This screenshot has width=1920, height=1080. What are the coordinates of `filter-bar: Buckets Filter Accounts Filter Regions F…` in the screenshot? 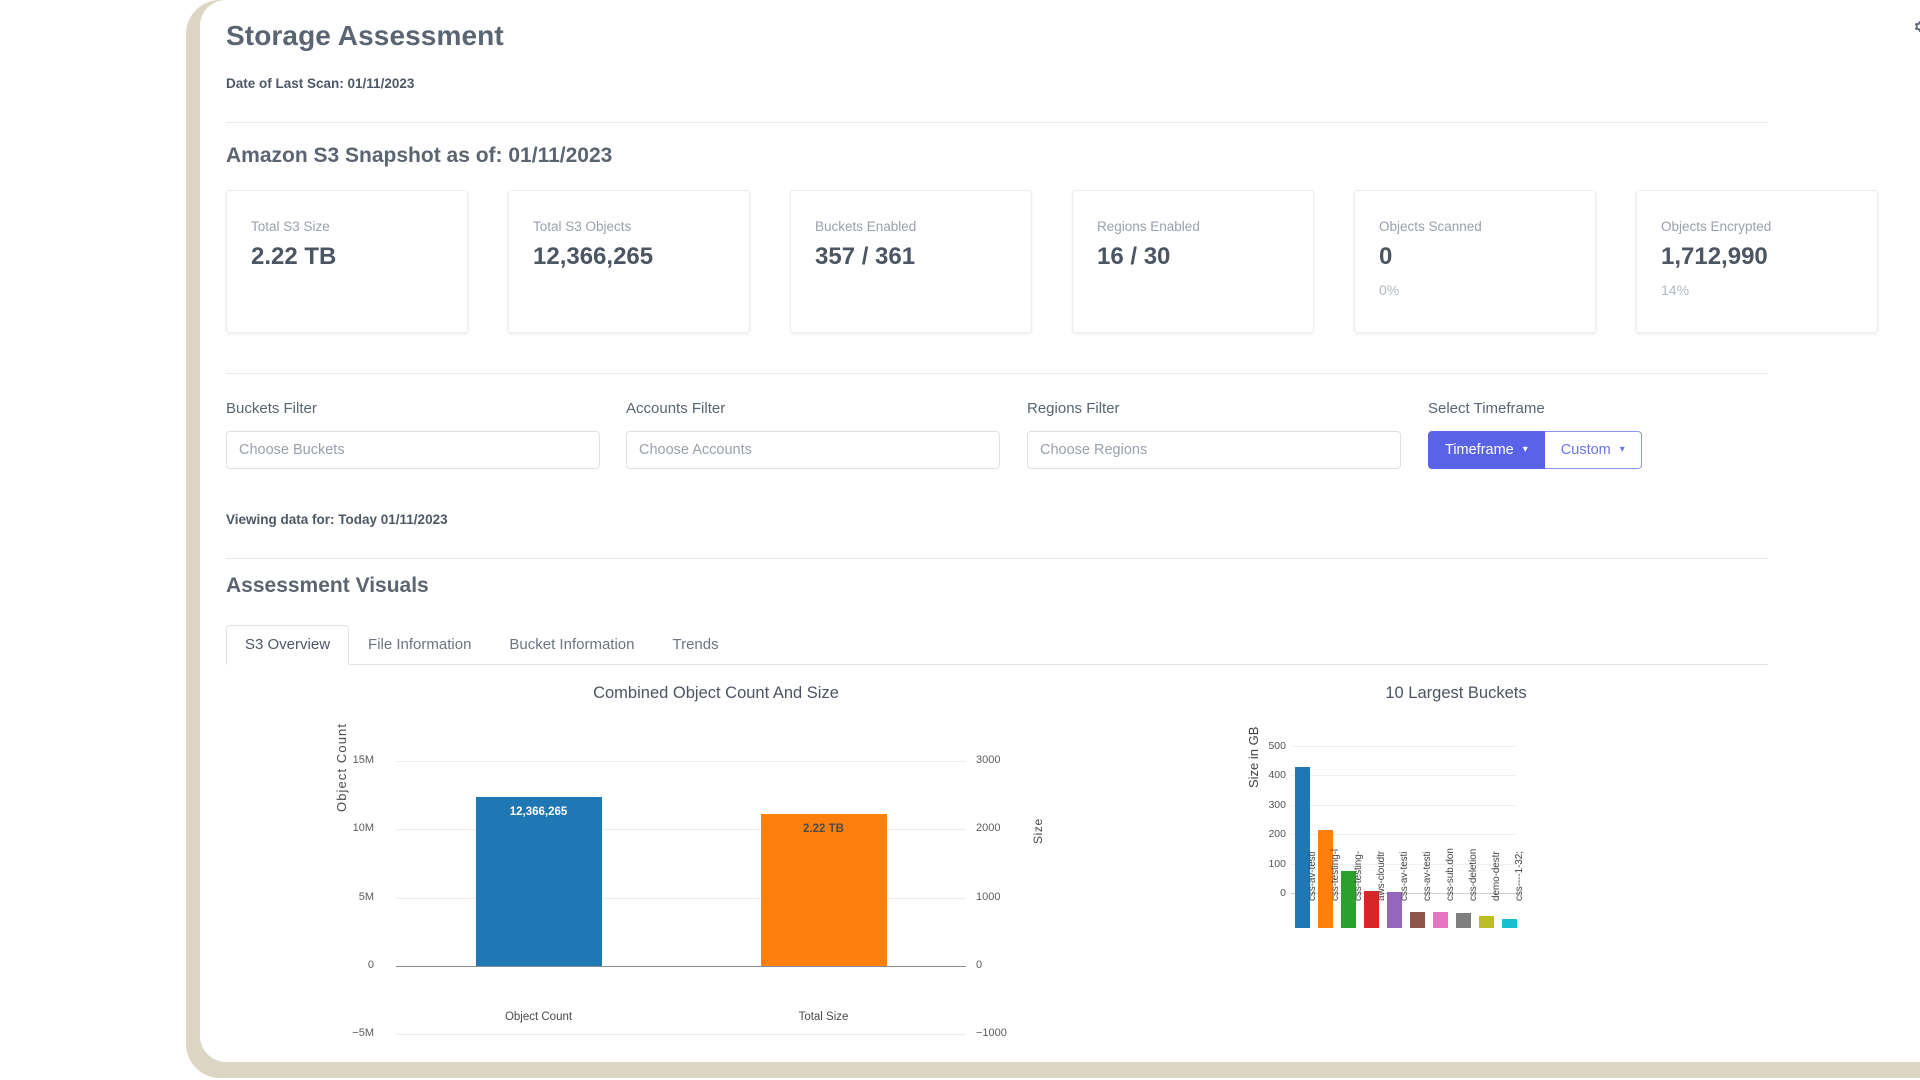 It's located at (1066, 440).